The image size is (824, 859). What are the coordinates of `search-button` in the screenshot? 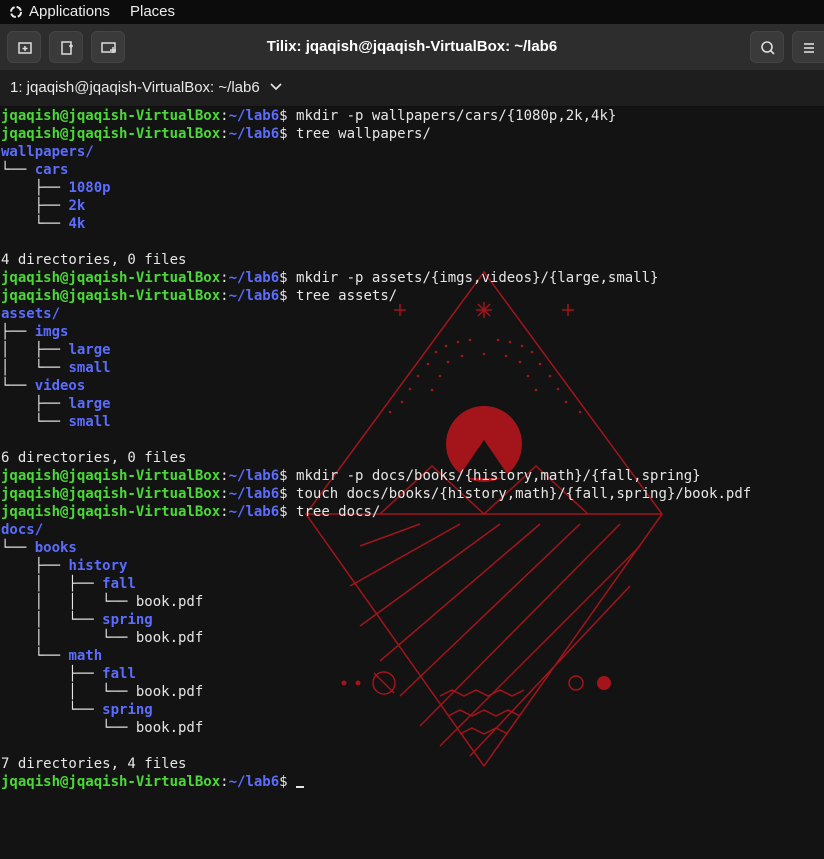 It's located at (767, 47).